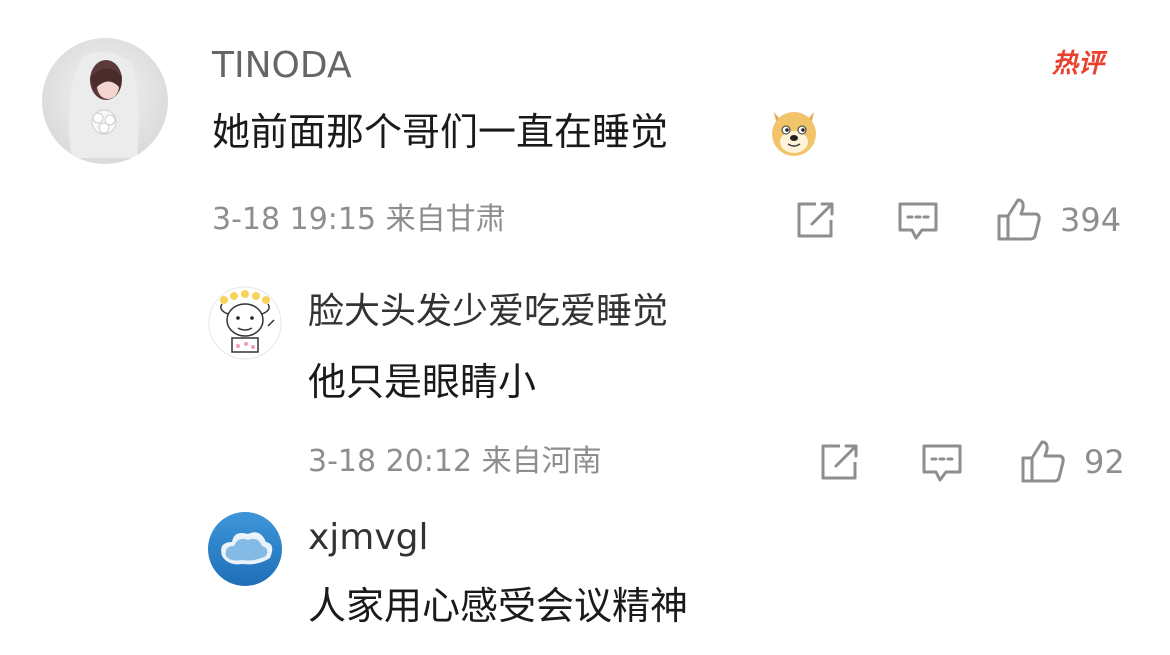 The image size is (1170, 655). Describe the element at coordinates (1091, 220) in the screenshot. I see `like-count: 394` at that location.